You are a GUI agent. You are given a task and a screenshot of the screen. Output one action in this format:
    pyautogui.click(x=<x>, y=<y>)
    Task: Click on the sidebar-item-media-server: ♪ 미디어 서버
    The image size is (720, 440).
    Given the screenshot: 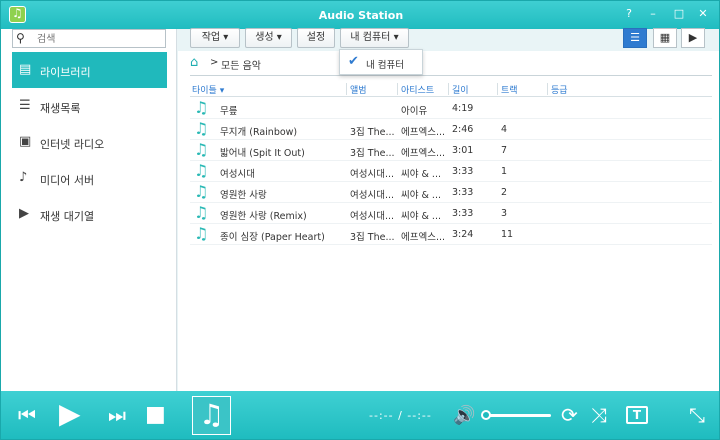 What is the action you would take?
    pyautogui.click(x=89, y=178)
    